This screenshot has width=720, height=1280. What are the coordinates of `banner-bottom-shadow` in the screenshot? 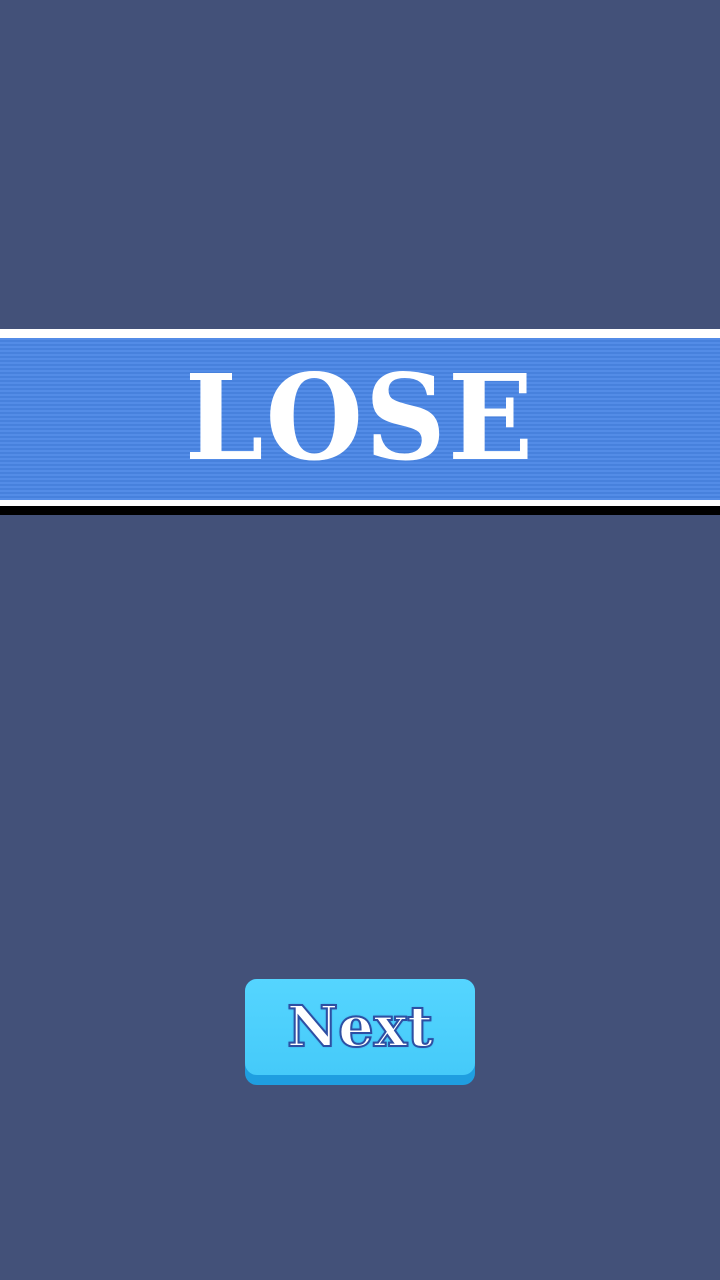 It's located at (360, 510).